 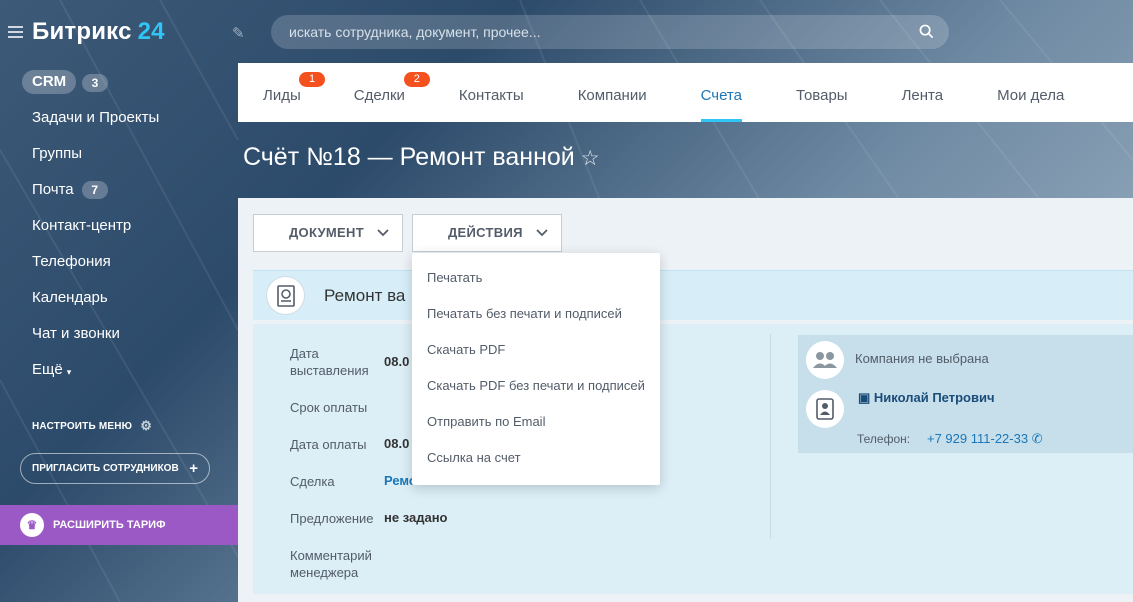 I want to click on menu-burger-icon, so click(x=15, y=32).